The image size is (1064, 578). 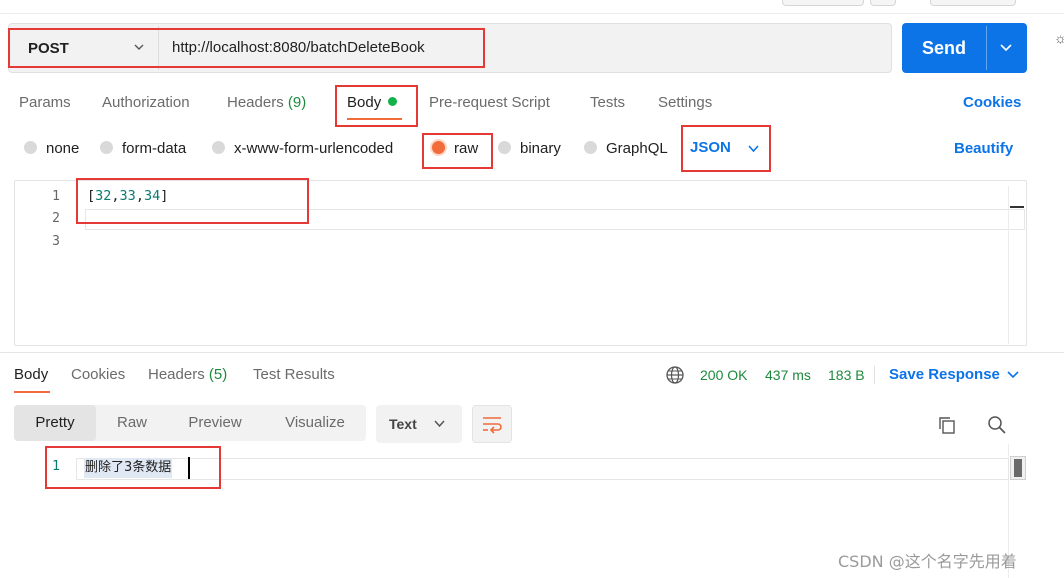 What do you see at coordinates (438, 147) in the screenshot?
I see `radio-circle-selected` at bounding box center [438, 147].